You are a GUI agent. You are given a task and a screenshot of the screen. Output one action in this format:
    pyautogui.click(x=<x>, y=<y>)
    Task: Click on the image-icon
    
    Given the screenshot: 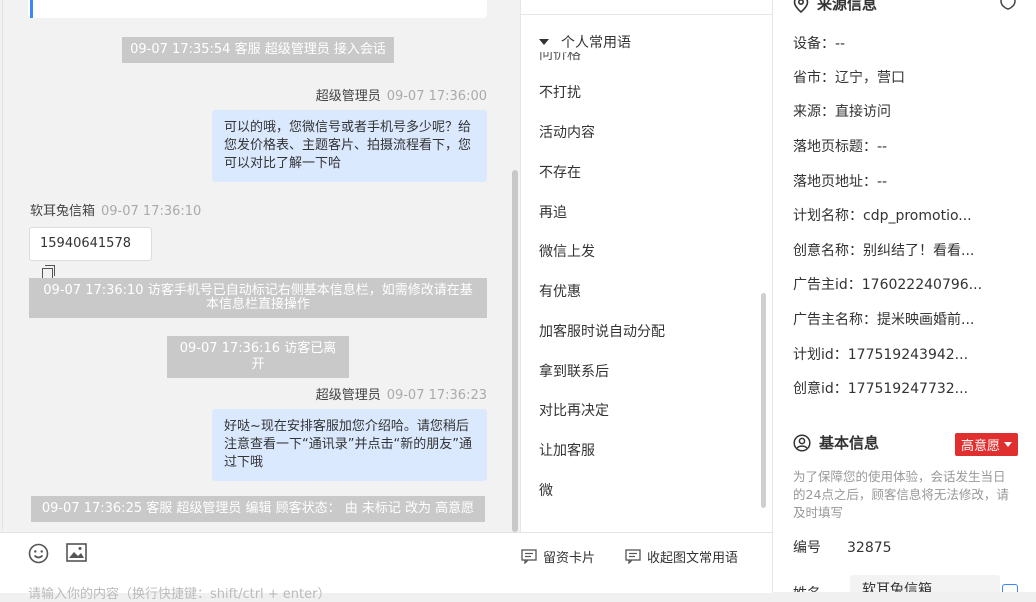 What is the action you would take?
    pyautogui.click(x=76, y=554)
    